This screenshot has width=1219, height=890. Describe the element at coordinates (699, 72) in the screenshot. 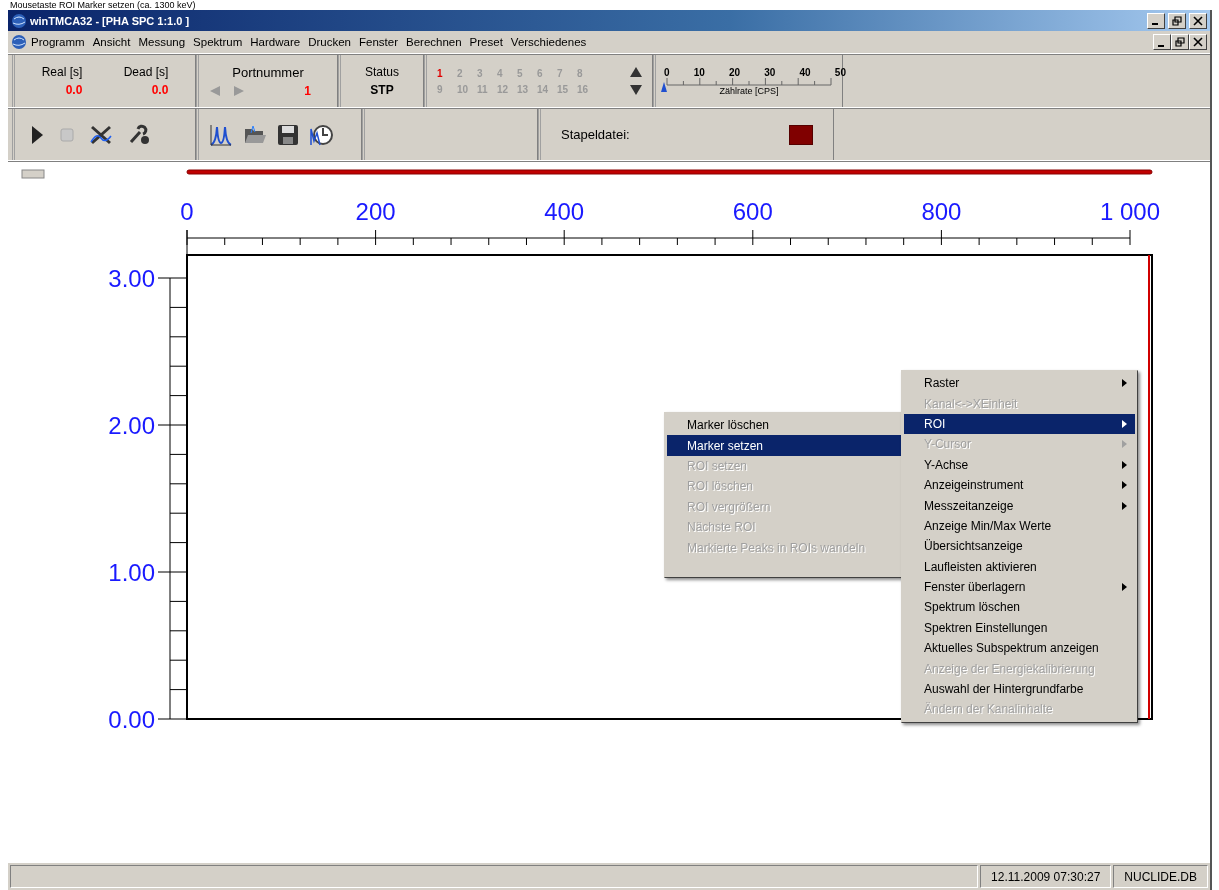

I see `meter-tick-label: 10` at that location.